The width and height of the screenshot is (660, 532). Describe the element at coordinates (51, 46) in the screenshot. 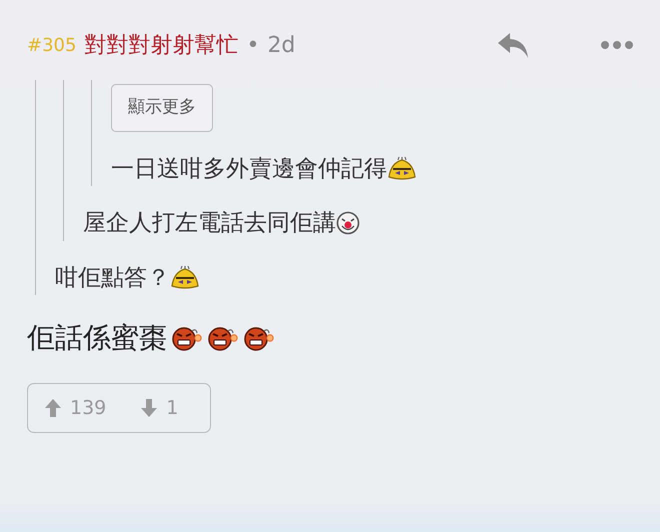

I see `post-number: #305` at that location.